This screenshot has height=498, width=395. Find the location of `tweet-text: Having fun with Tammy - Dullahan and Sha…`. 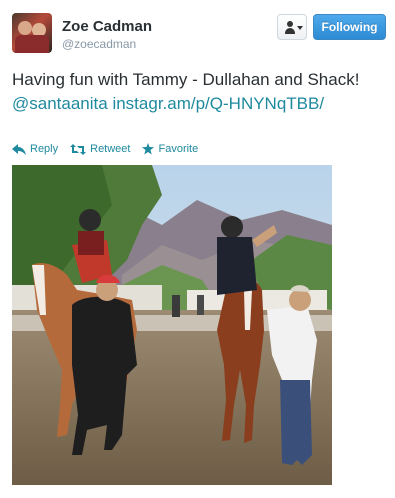

tweet-text: Having fun with Tammy - Dullahan and Sha… is located at coordinates (192, 92).